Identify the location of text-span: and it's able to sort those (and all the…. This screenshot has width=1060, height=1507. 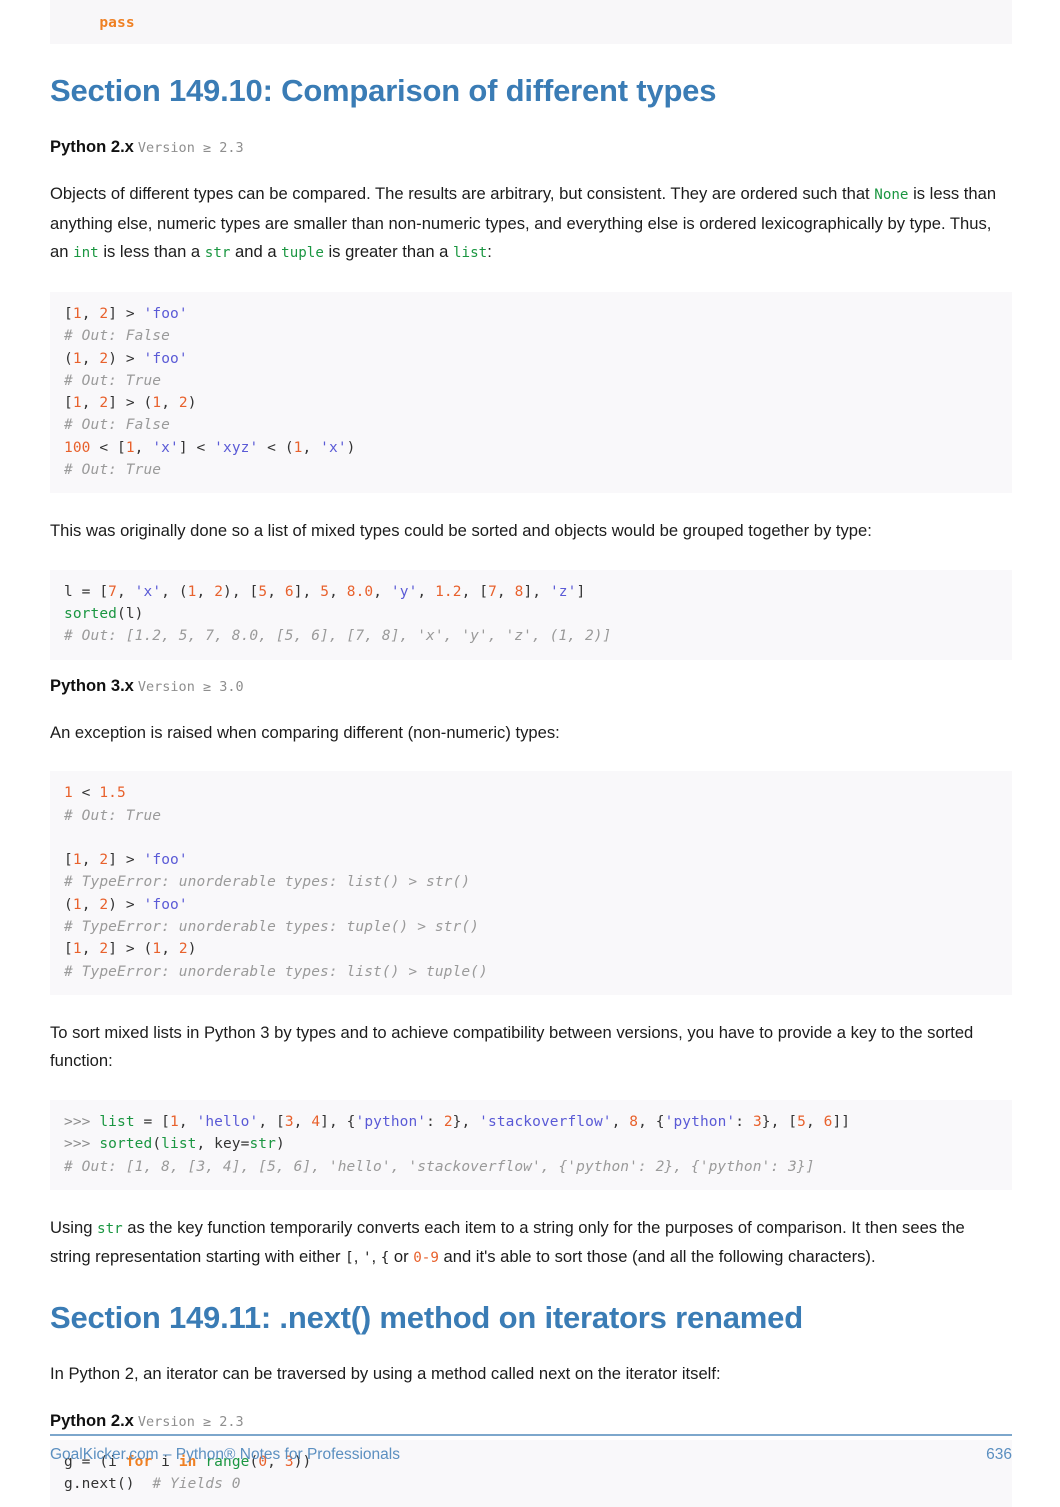
(657, 1256).